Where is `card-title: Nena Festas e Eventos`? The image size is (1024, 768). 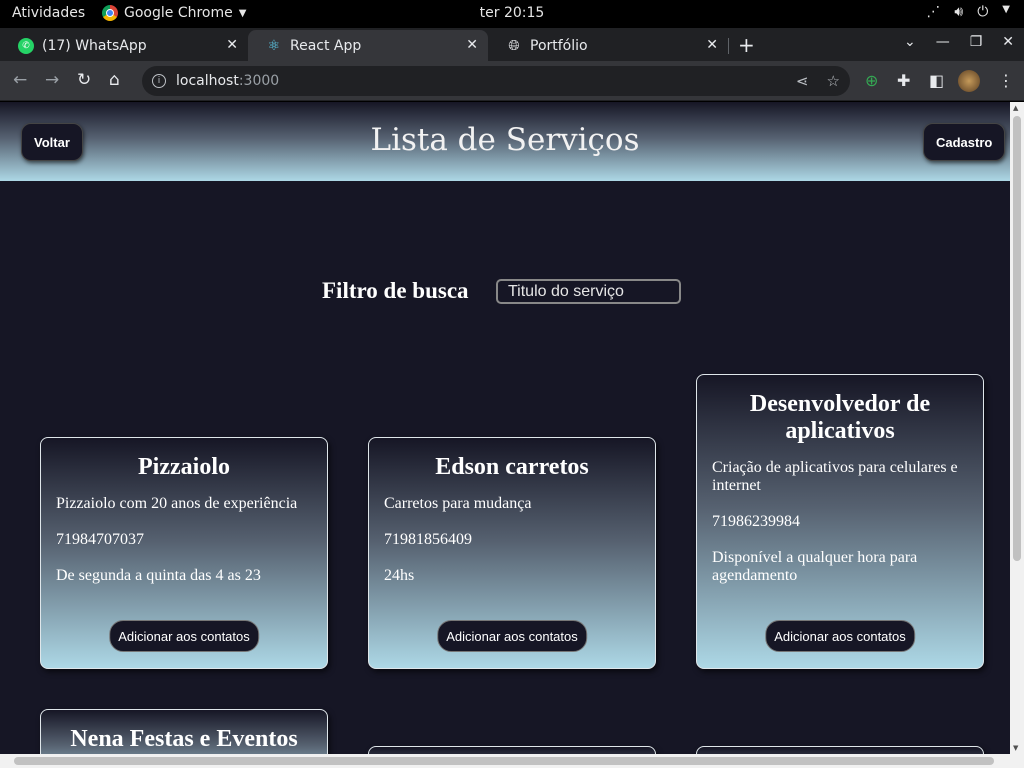 card-title: Nena Festas e Eventos is located at coordinates (184, 739).